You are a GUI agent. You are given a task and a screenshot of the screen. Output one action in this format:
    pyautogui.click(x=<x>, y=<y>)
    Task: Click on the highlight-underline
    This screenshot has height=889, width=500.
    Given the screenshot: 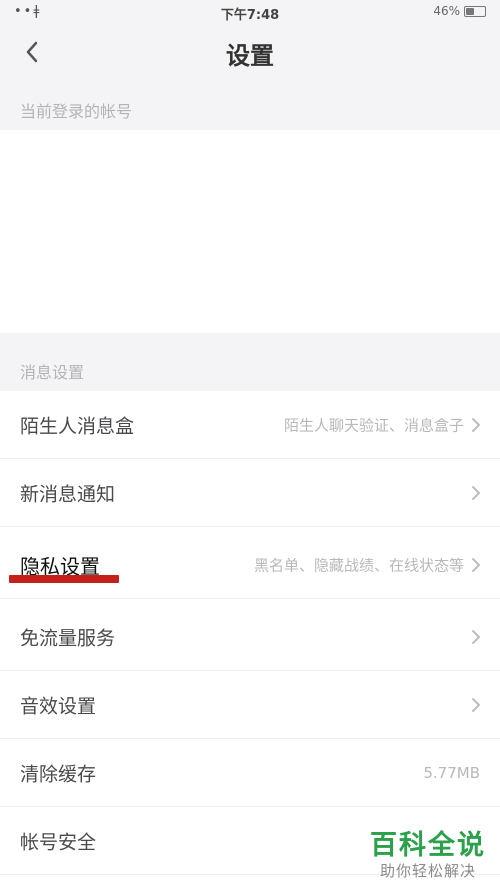 What is the action you would take?
    pyautogui.click(x=64, y=579)
    